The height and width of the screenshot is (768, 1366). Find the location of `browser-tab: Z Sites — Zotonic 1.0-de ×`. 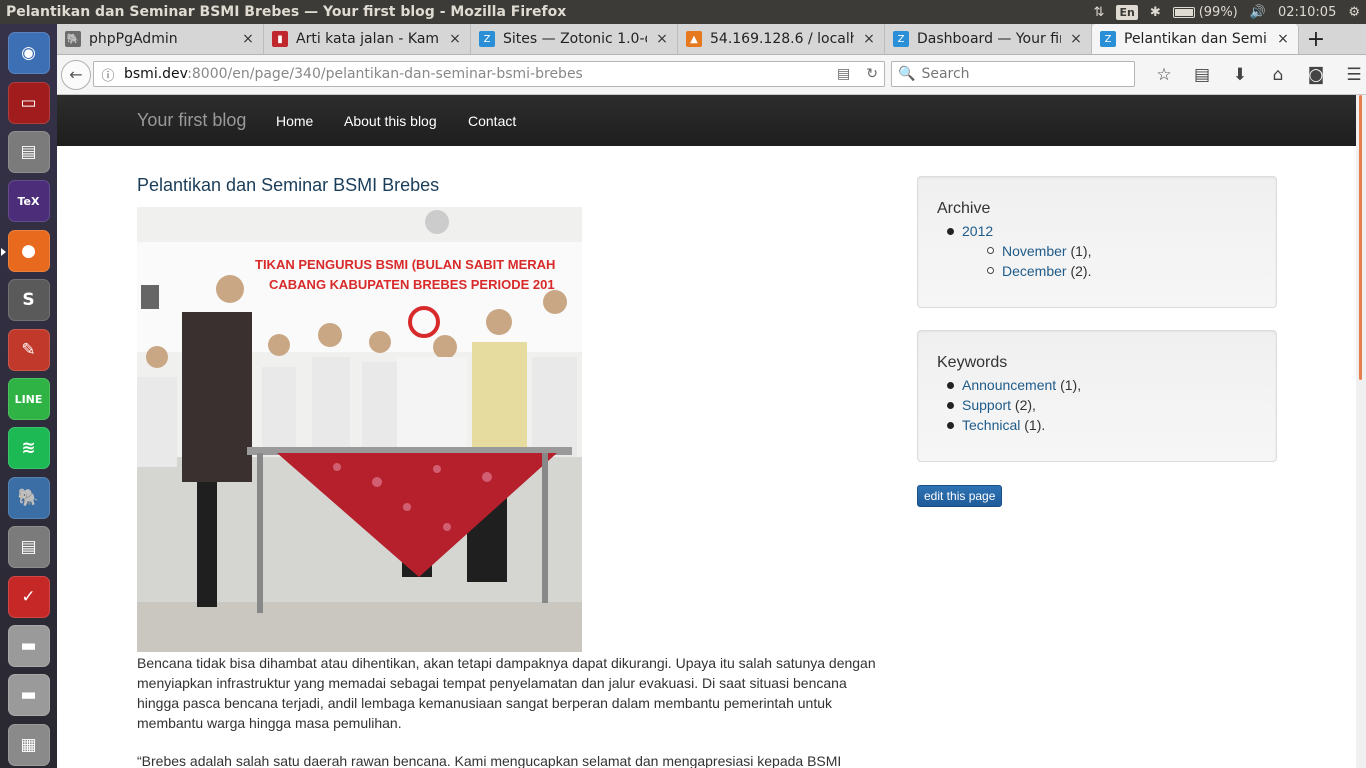

browser-tab: Z Sites — Zotonic 1.0-de × is located at coordinates (574, 39).